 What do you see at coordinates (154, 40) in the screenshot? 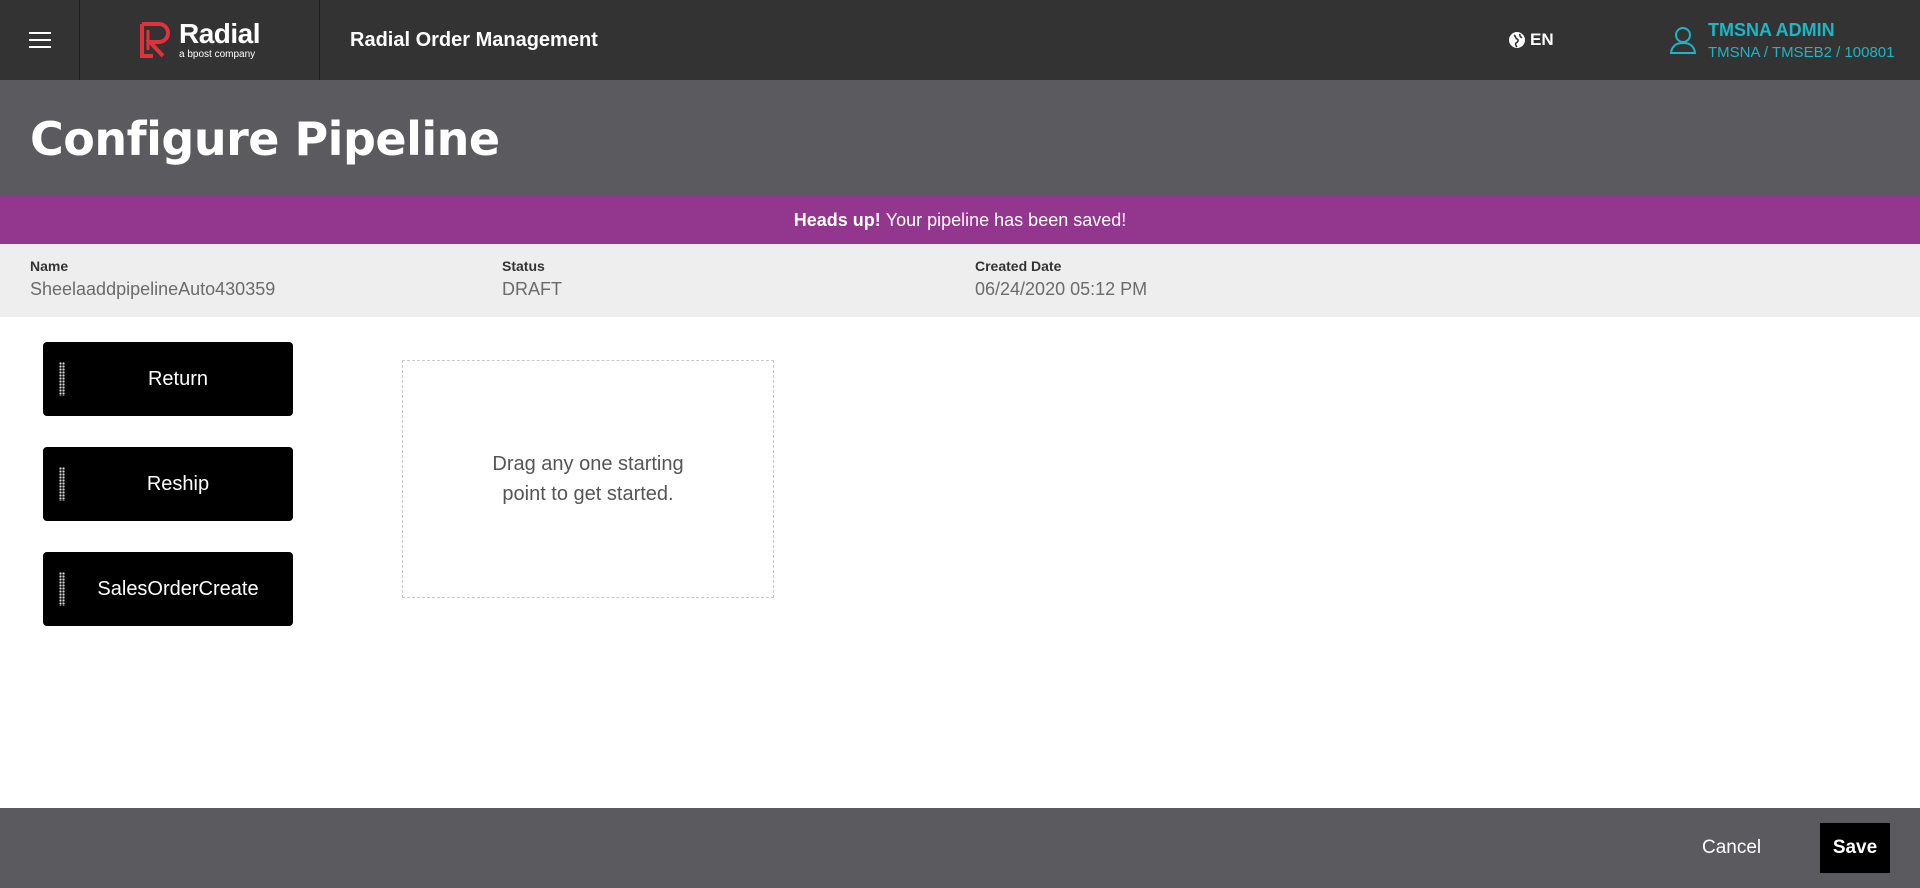
I see `radial-logo-mark-icon` at bounding box center [154, 40].